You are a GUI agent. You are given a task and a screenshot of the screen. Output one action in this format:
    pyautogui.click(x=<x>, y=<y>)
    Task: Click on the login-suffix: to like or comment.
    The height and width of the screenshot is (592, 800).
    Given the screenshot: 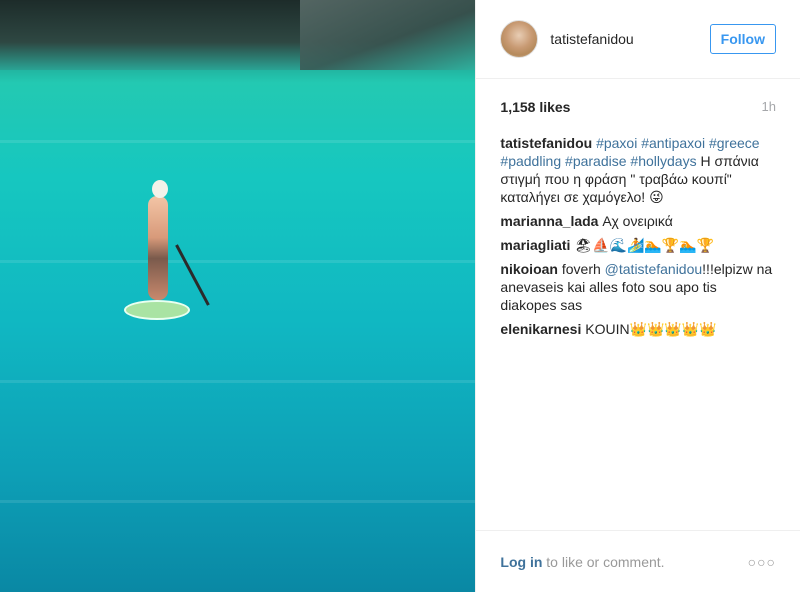 What is the action you would take?
    pyautogui.click(x=603, y=561)
    